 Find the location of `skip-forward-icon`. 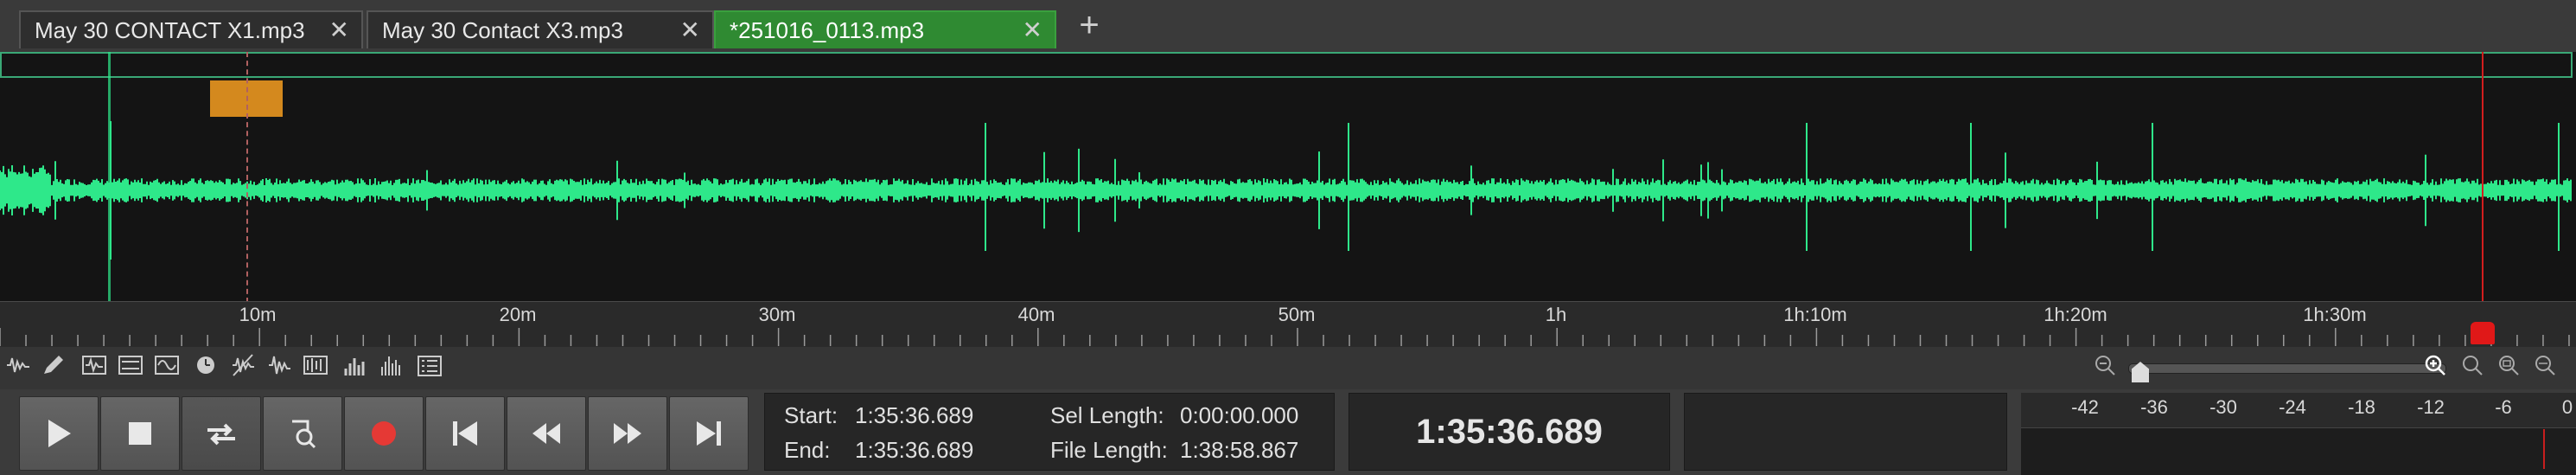

skip-forward-icon is located at coordinates (709, 433).